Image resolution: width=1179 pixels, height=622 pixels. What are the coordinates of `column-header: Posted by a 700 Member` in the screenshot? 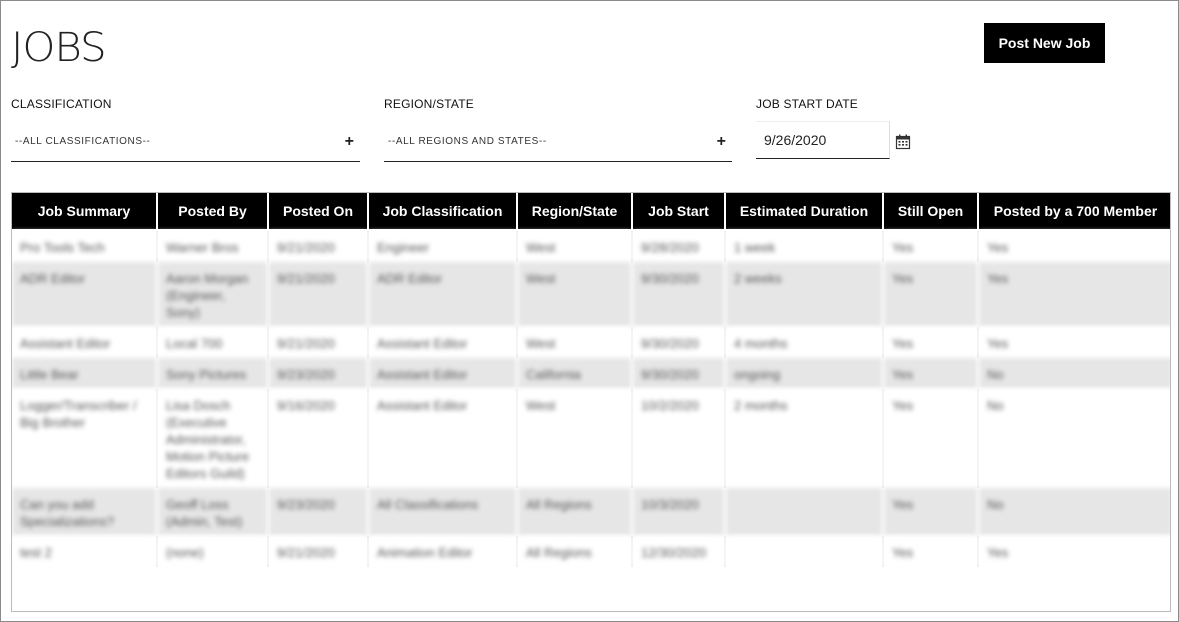 It's located at (1074, 211).